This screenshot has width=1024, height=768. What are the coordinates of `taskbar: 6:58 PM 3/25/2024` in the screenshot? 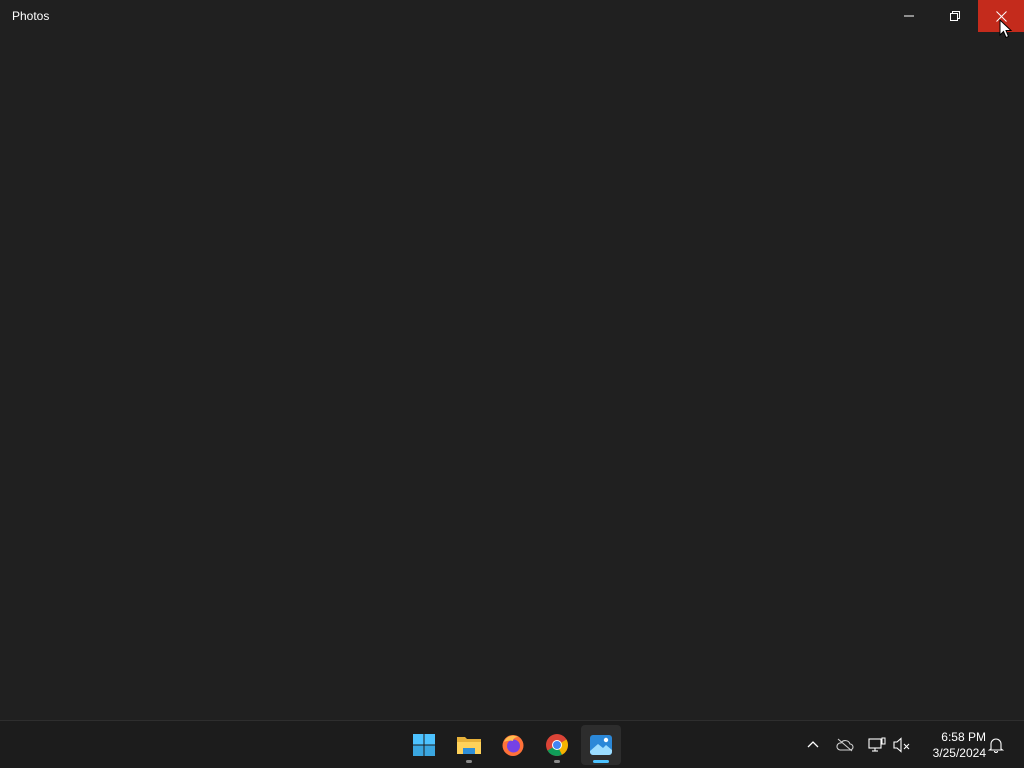 It's located at (512, 744).